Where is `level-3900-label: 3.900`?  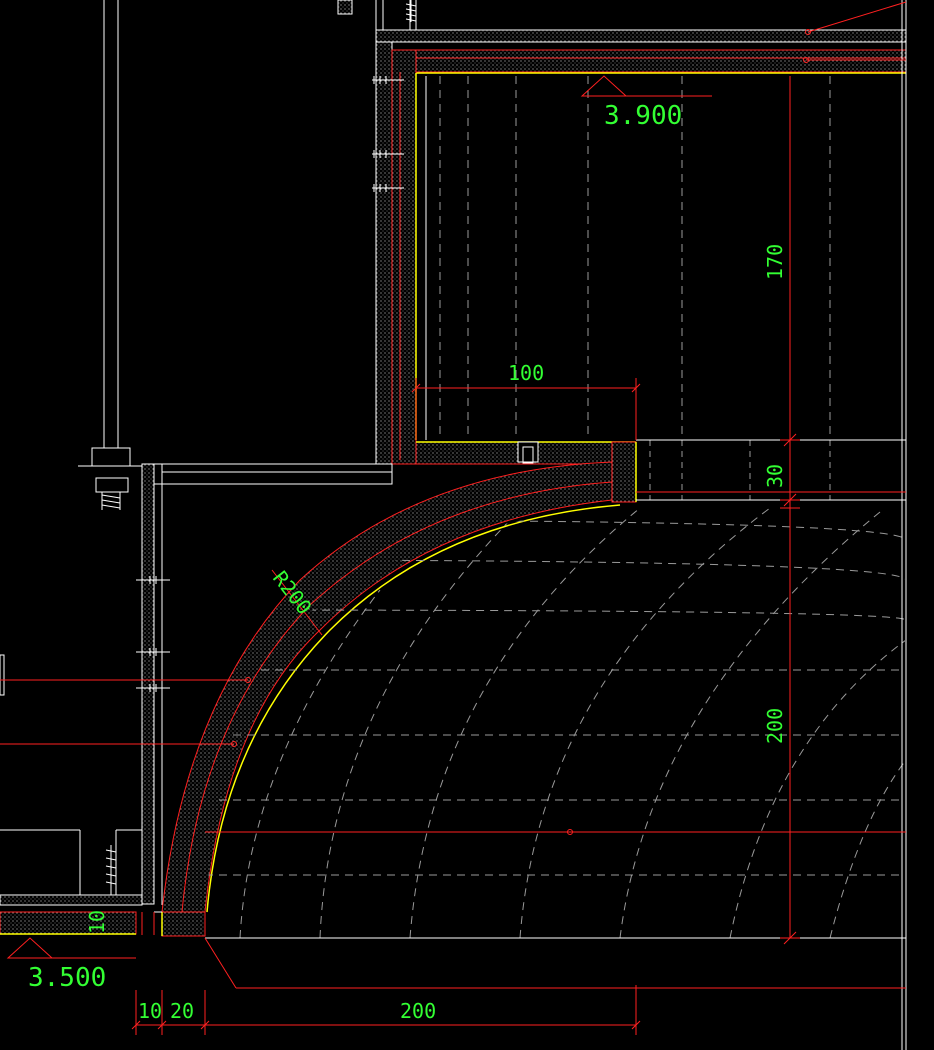
level-3900-label: 3.900 is located at coordinates (643, 116).